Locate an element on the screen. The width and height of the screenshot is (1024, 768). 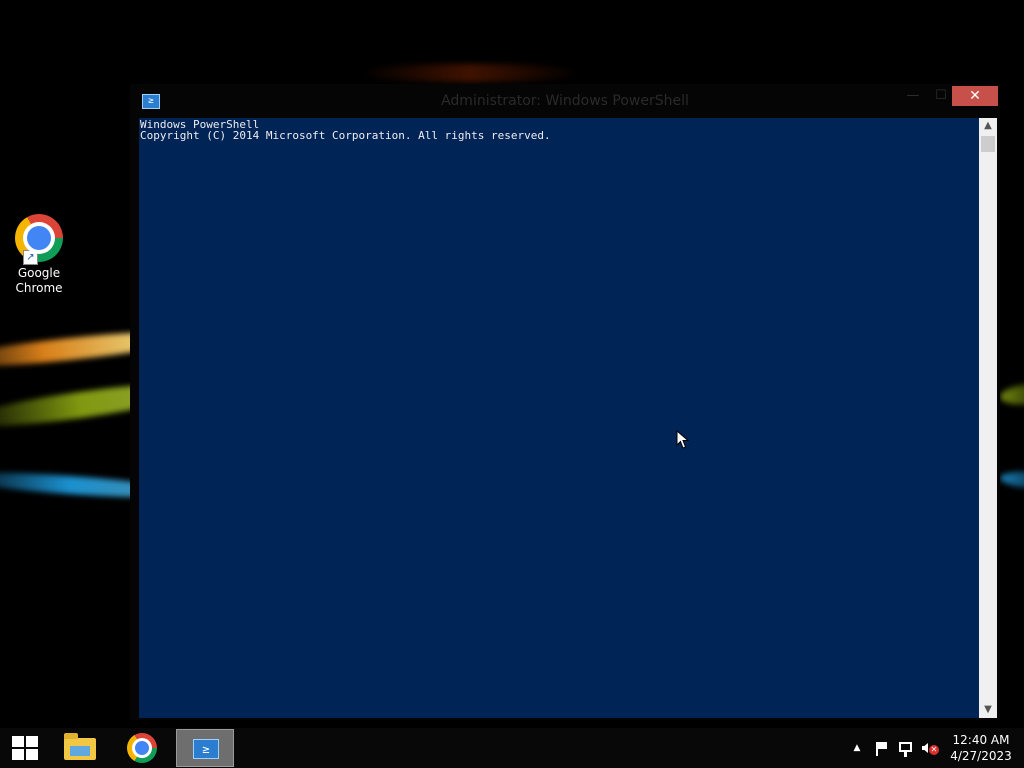
scroll-thumb is located at coordinates (988, 144).